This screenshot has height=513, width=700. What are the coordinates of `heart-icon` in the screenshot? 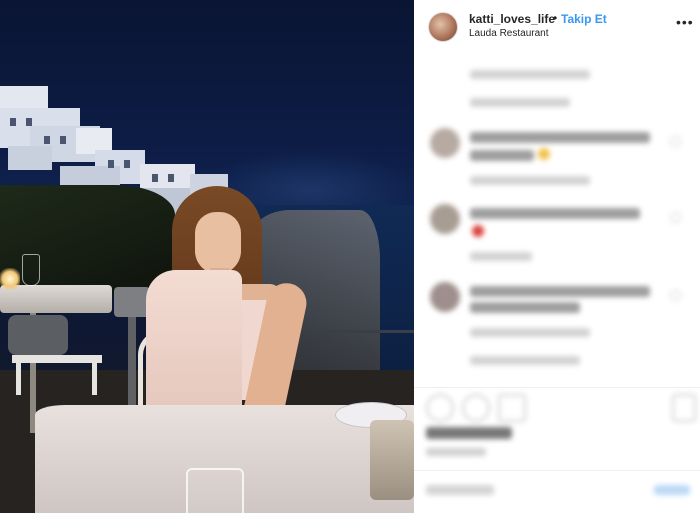 It's located at (440, 408).